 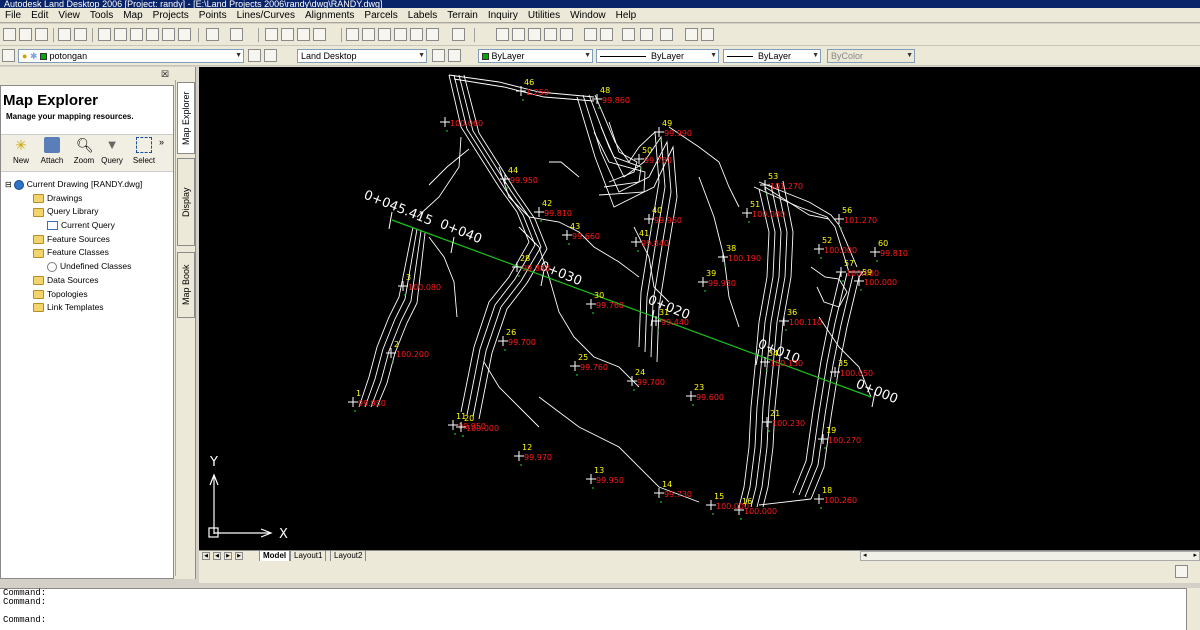 I want to click on color-combo: ByLayer ▼, so click(x=535, y=56).